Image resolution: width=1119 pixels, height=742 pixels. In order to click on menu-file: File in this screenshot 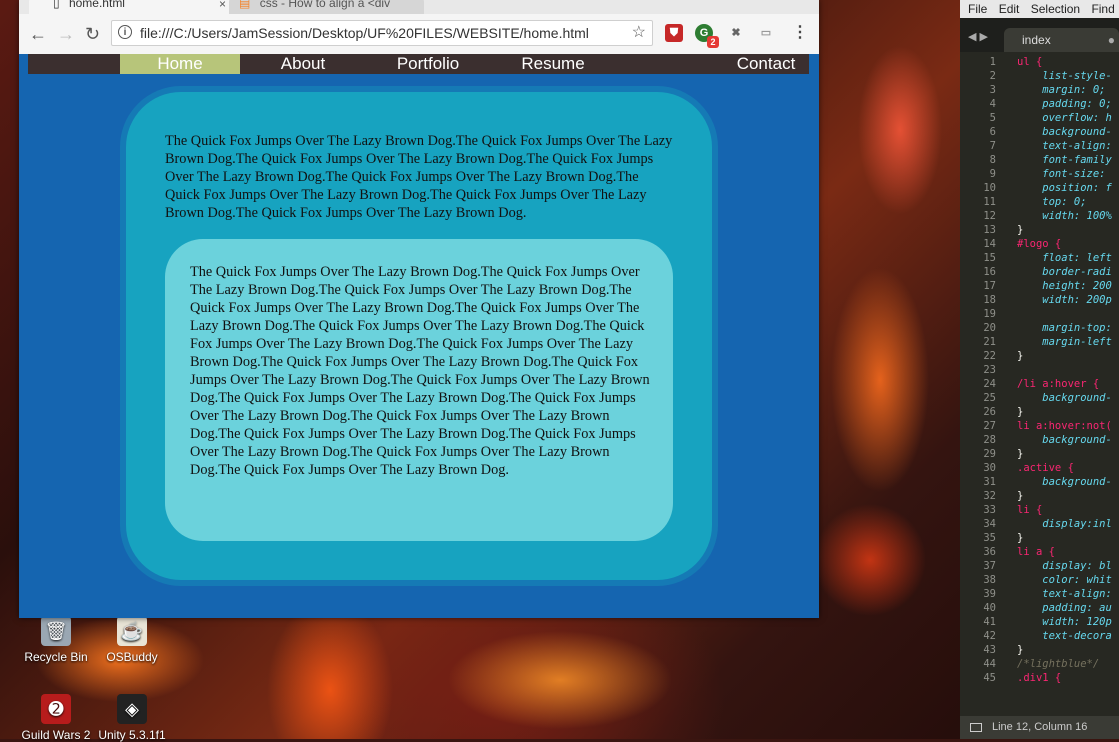, I will do `click(977, 9)`.